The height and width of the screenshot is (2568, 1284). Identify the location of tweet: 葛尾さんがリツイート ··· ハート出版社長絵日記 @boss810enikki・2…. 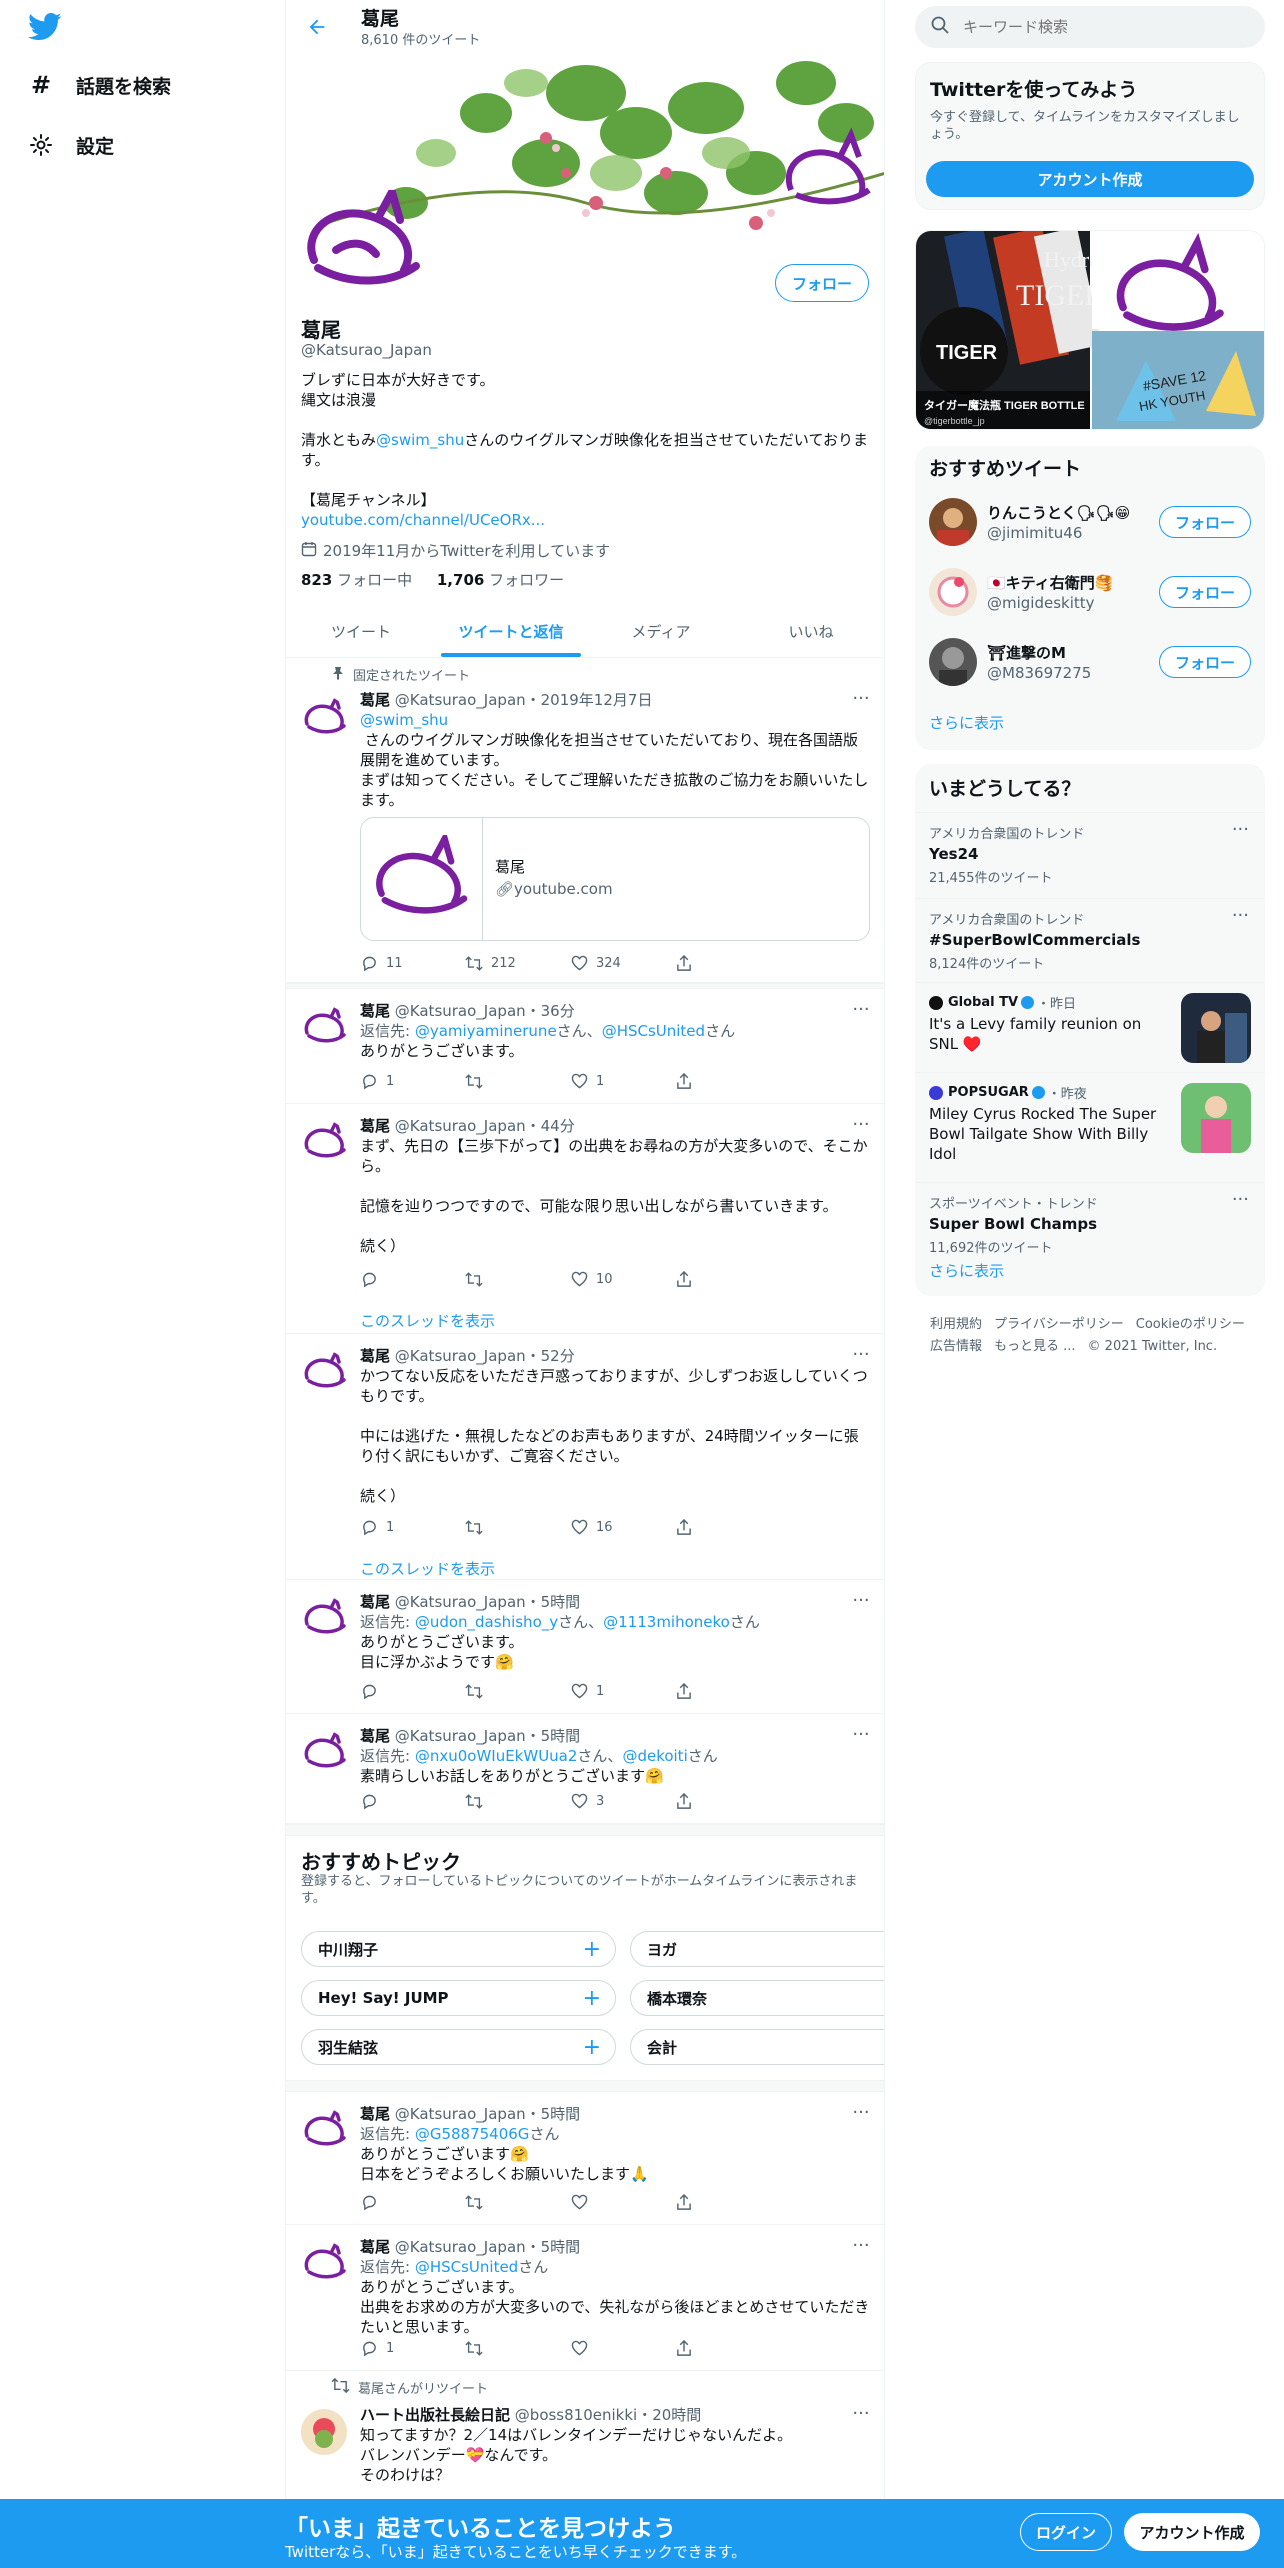
(585, 2436).